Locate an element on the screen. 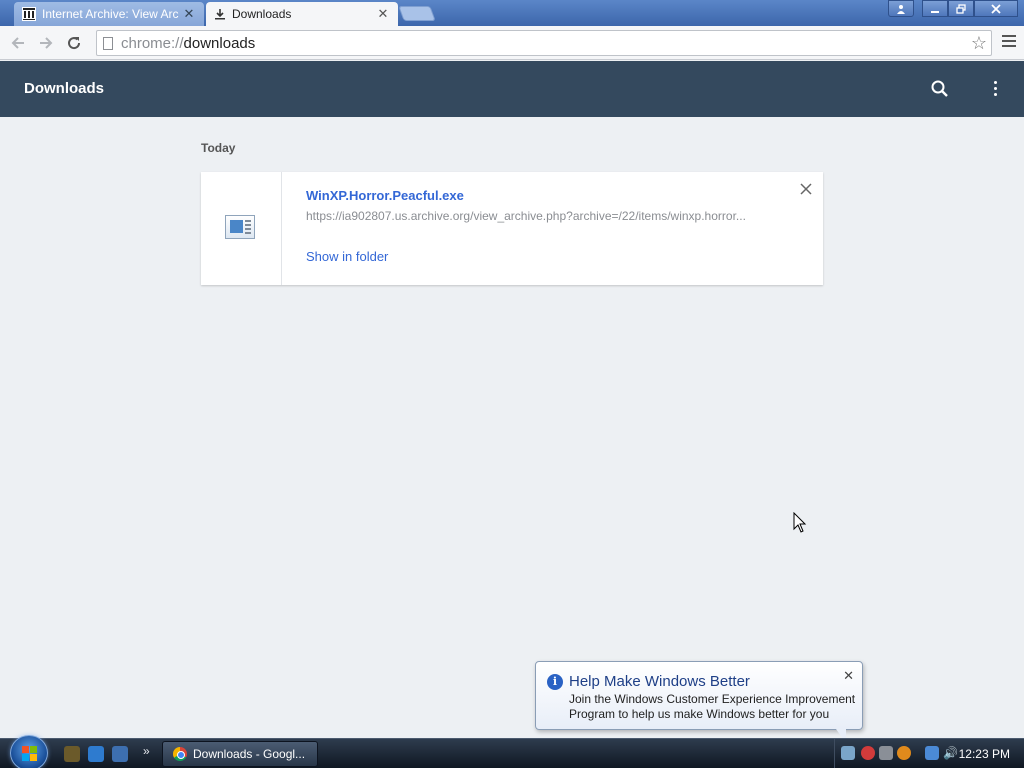 The height and width of the screenshot is (768, 1024). security-alert-icon is located at coordinates (868, 753).